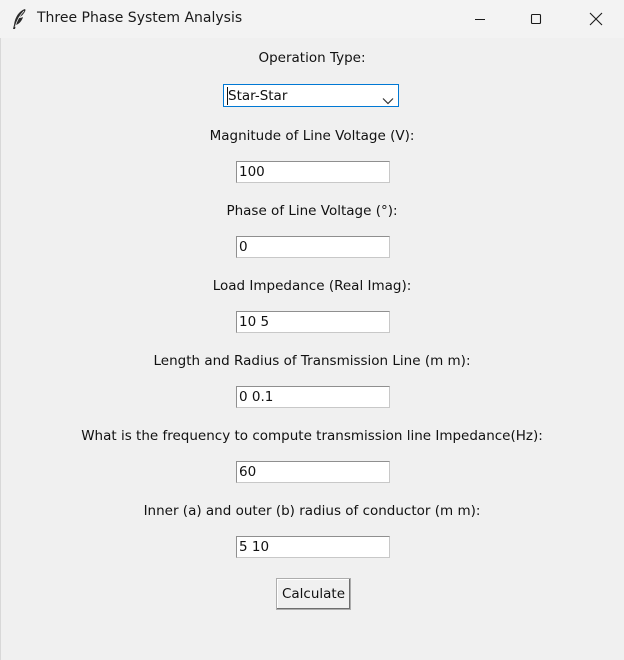 The height and width of the screenshot is (660, 624). What do you see at coordinates (20, 19) in the screenshot?
I see `feather-icon` at bounding box center [20, 19].